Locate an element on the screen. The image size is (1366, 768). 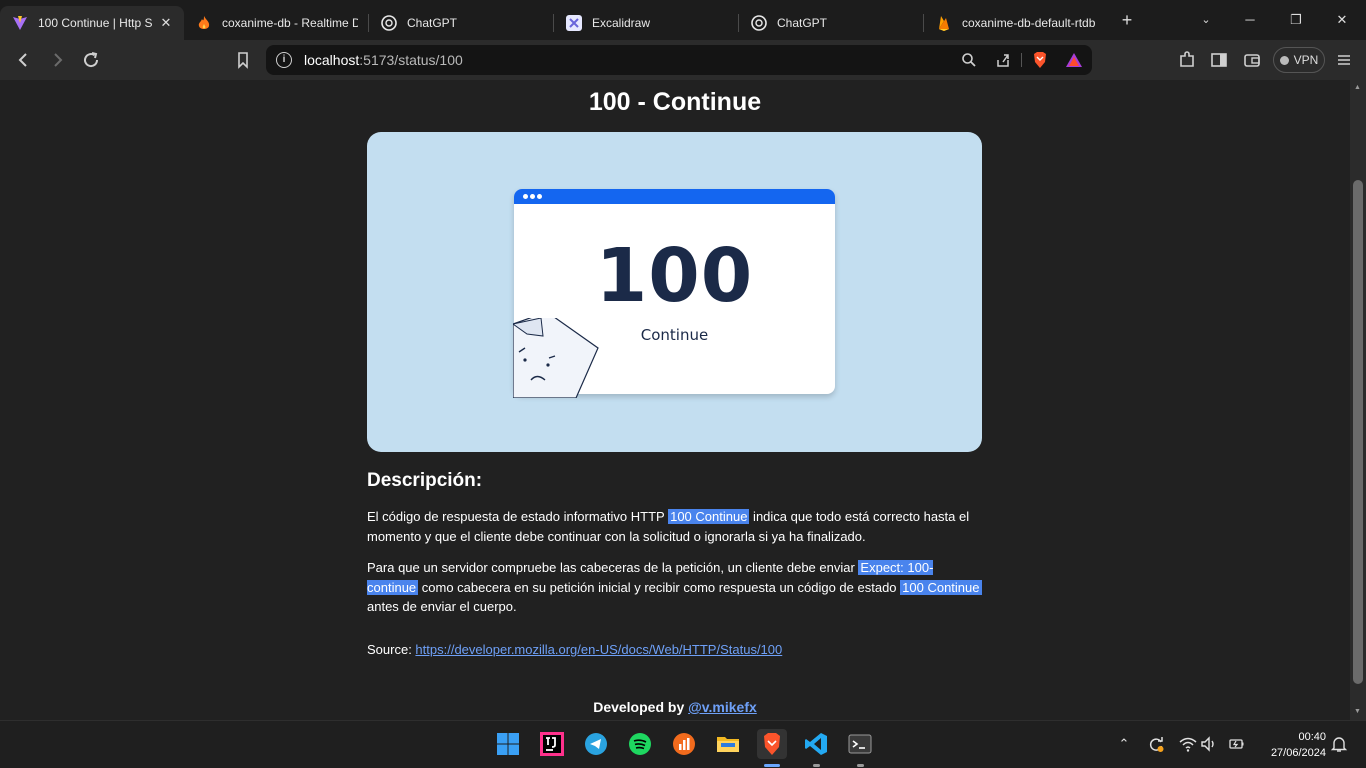
back-icon is located at coordinates (24, 60).